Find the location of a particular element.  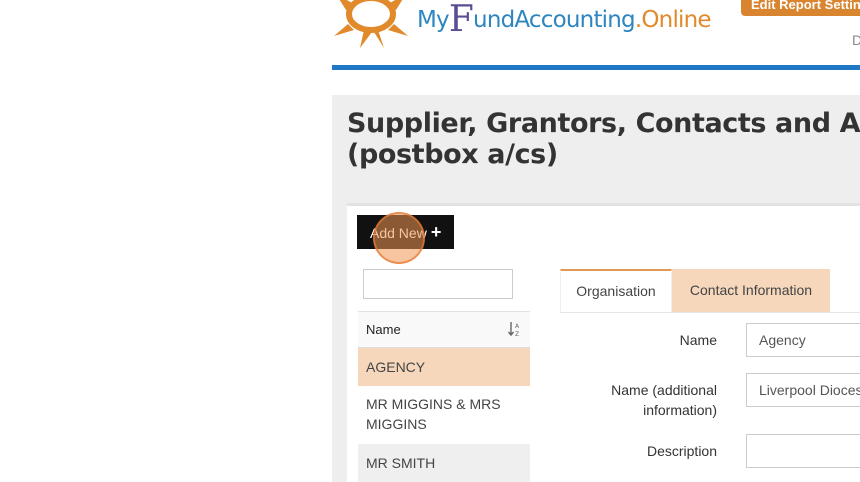

name-label: Name is located at coordinates (698, 340).